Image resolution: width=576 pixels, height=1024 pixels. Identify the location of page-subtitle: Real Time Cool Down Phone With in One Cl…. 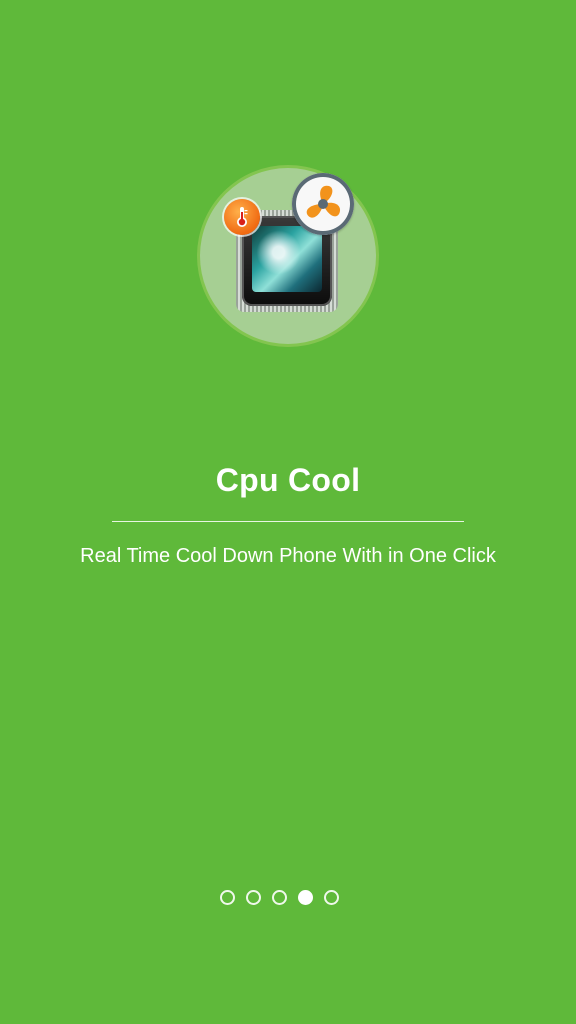
(288, 556).